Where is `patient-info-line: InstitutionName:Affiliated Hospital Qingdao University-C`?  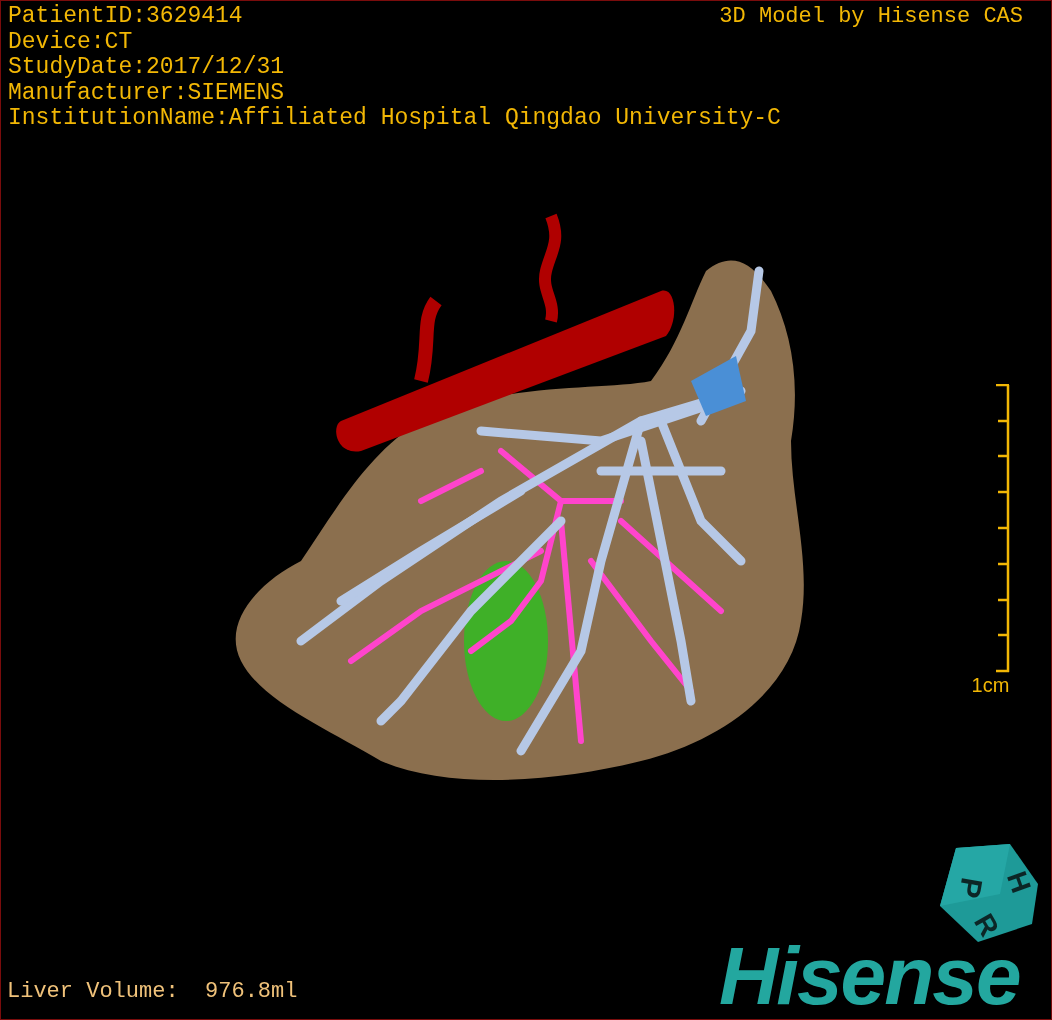
patient-info-line: InstitutionName:Affiliated Hospital Qingdao University-C is located at coordinates (394, 119).